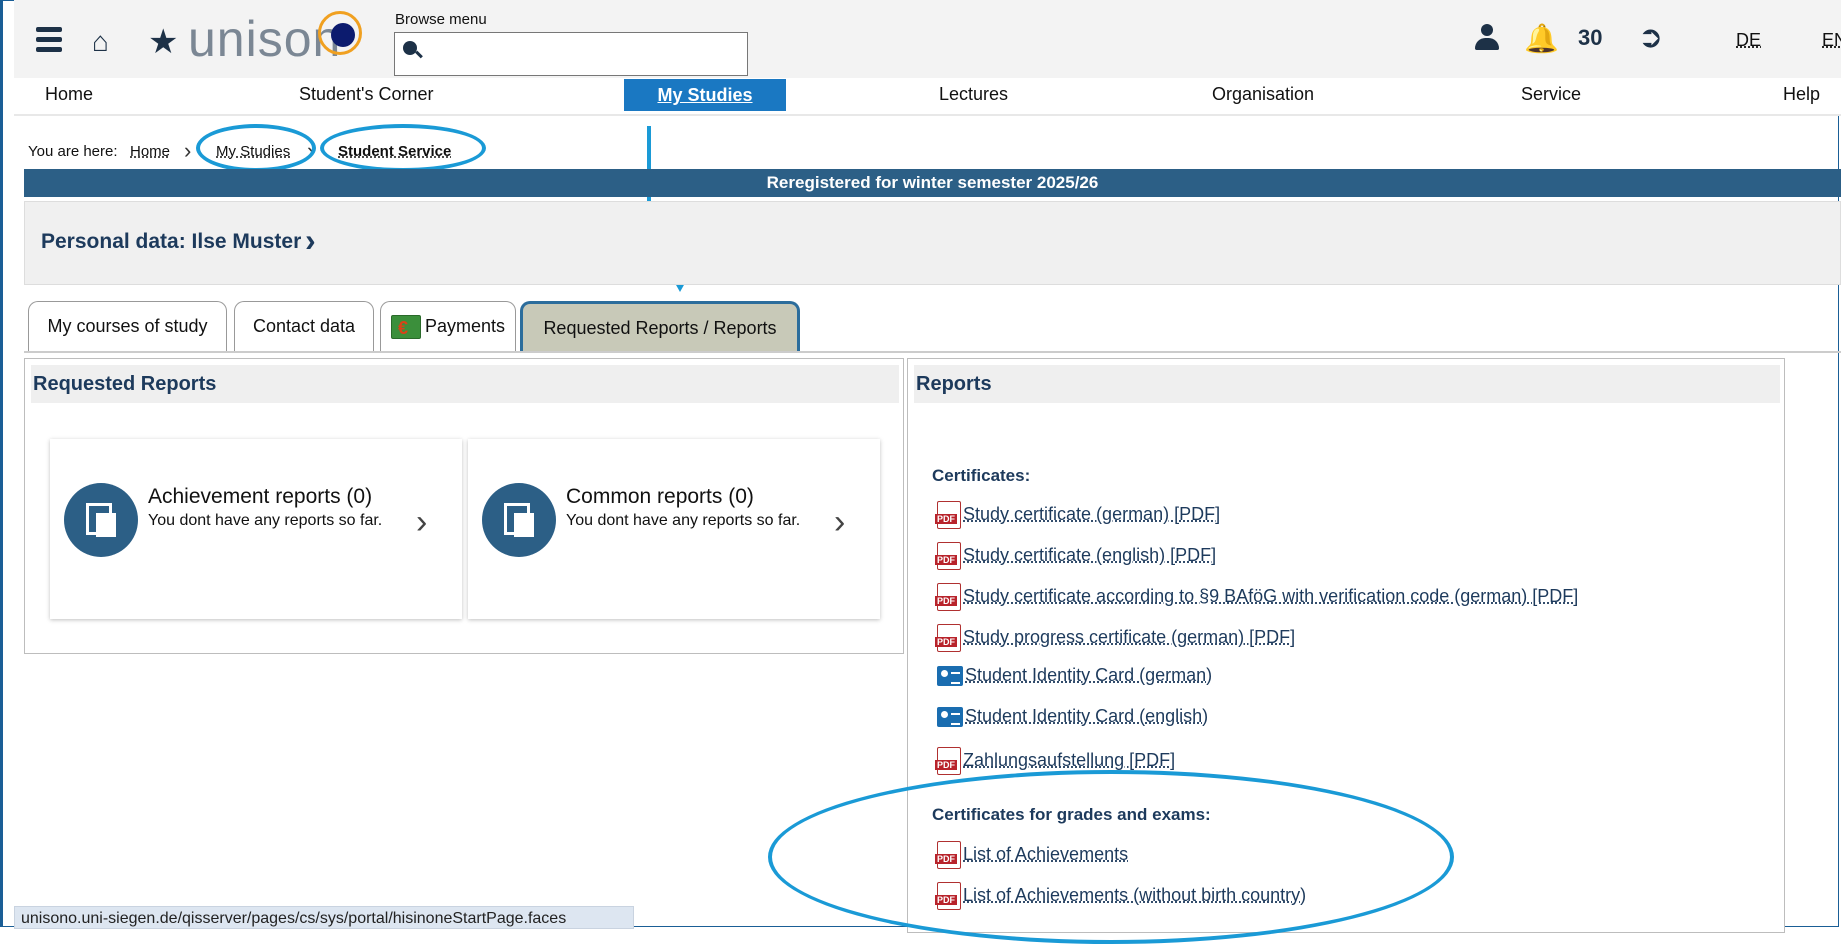 The width and height of the screenshot is (1841, 944). What do you see at coordinates (465, 384) in the screenshot?
I see `requested-reports-title: Requested Reports` at bounding box center [465, 384].